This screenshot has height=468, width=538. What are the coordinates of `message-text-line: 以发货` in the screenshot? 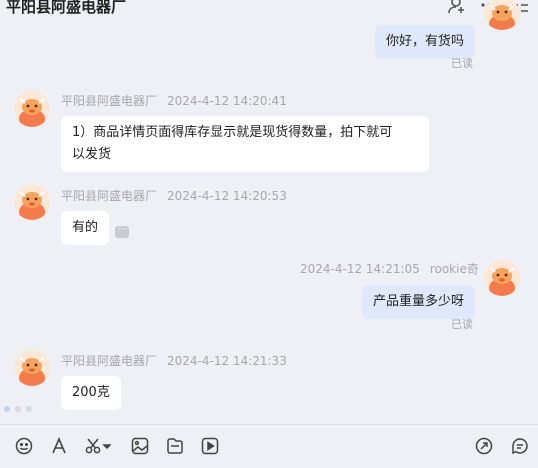 It's located at (92, 154).